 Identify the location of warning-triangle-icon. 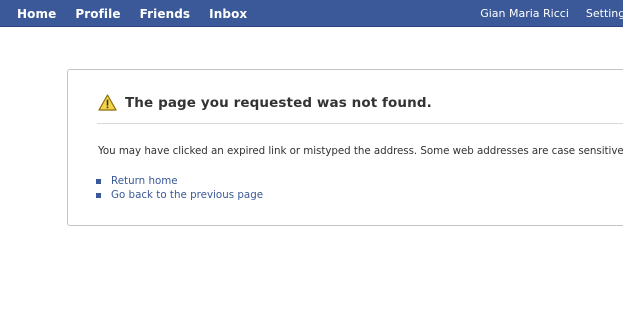
(107, 102).